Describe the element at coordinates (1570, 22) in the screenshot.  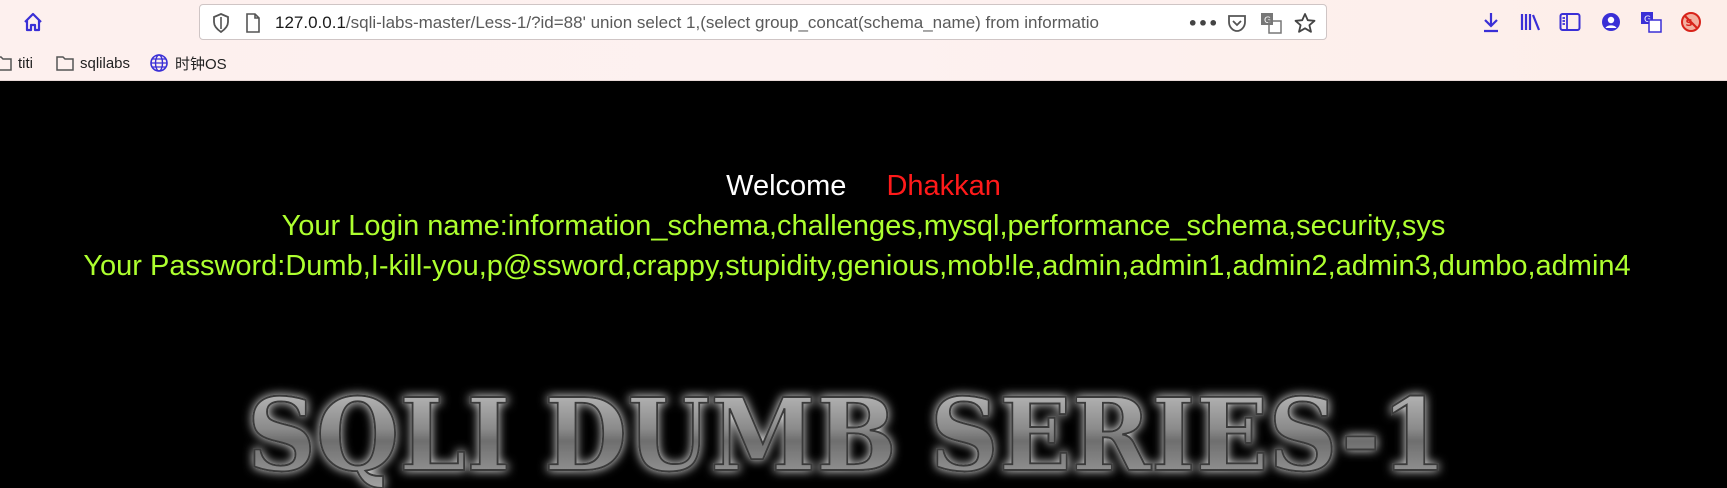
I see `sidebar-icon` at that location.